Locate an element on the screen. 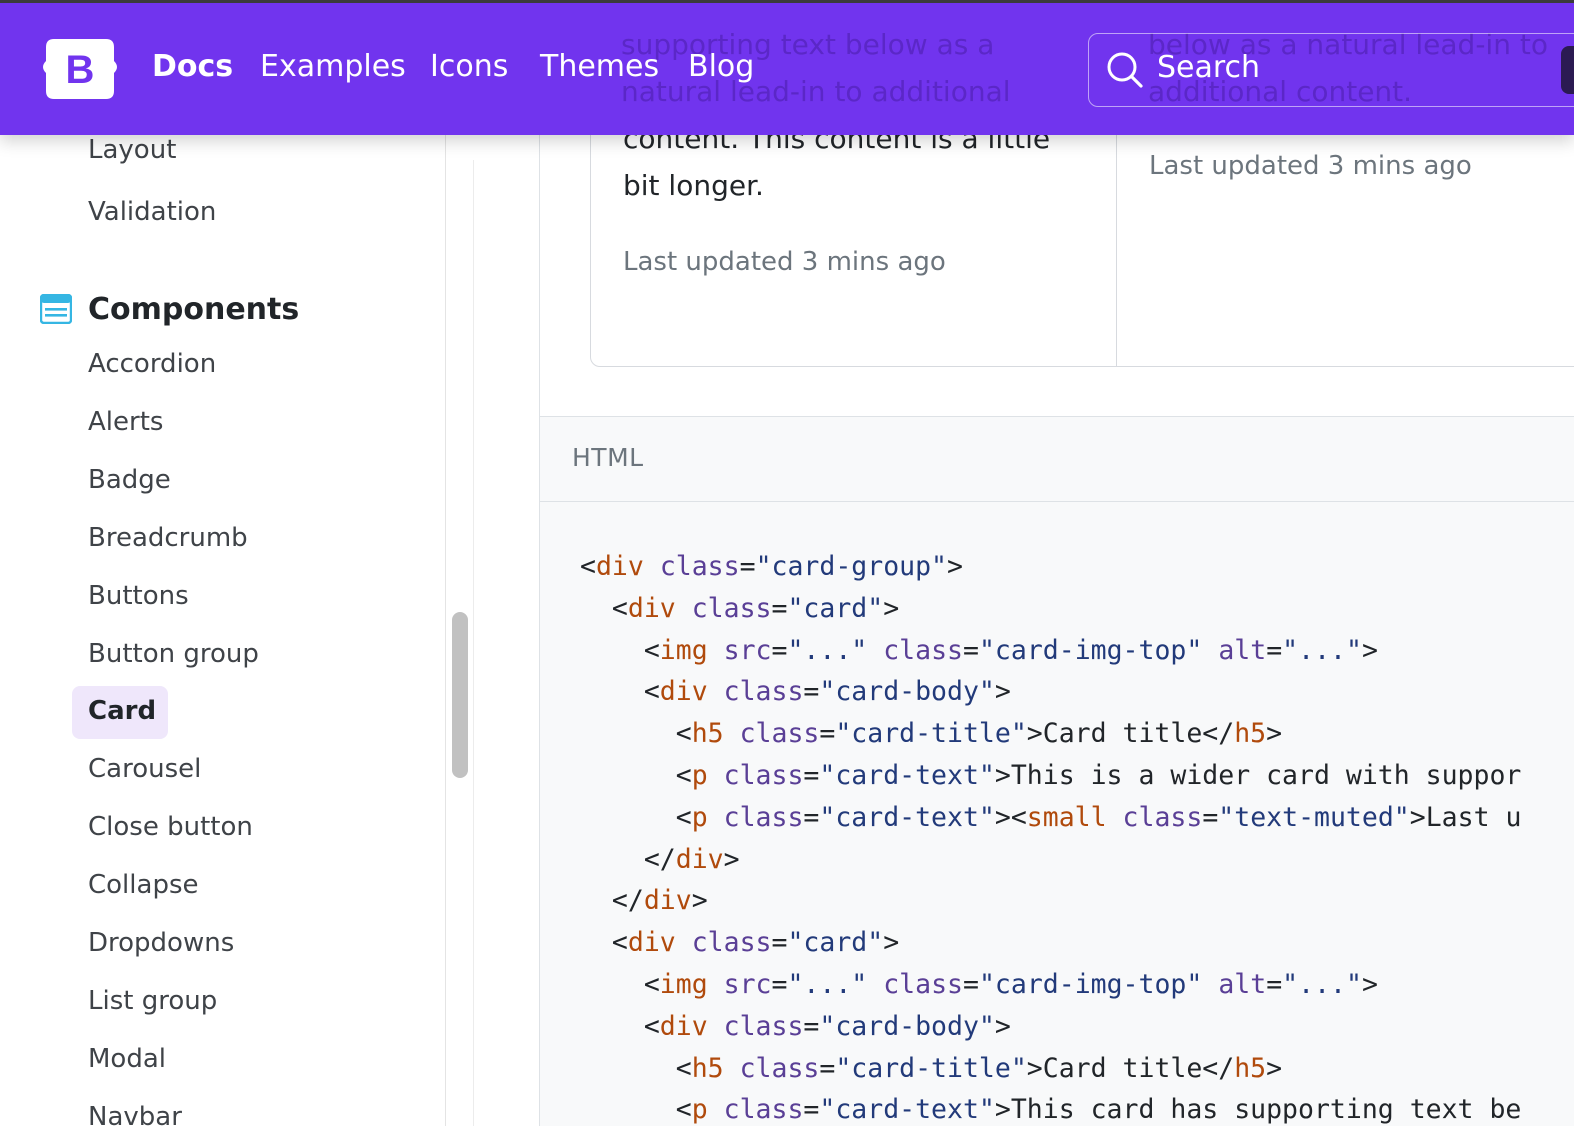 This screenshot has width=1574, height=1126. search-label: Search is located at coordinates (1209, 67).